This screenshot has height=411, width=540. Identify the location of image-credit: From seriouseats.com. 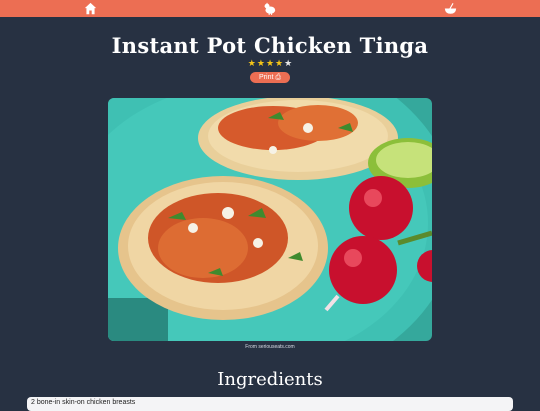
(270, 347).